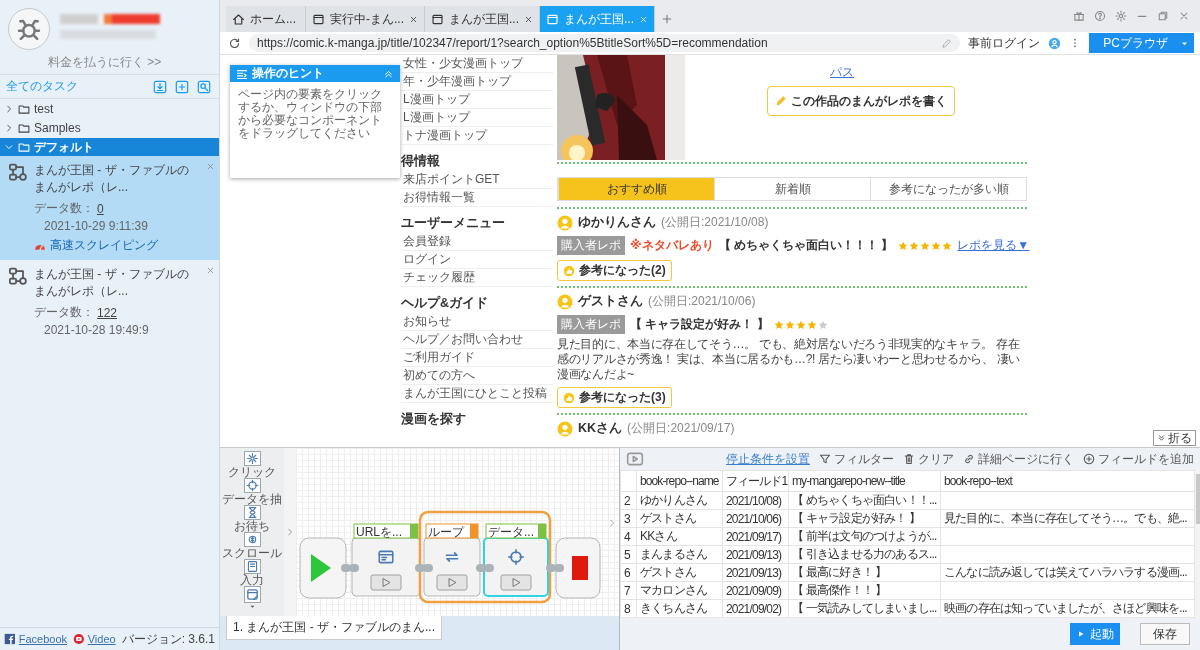  I want to click on nav-link: まんが王国にひとこと投稿, so click(477, 394).